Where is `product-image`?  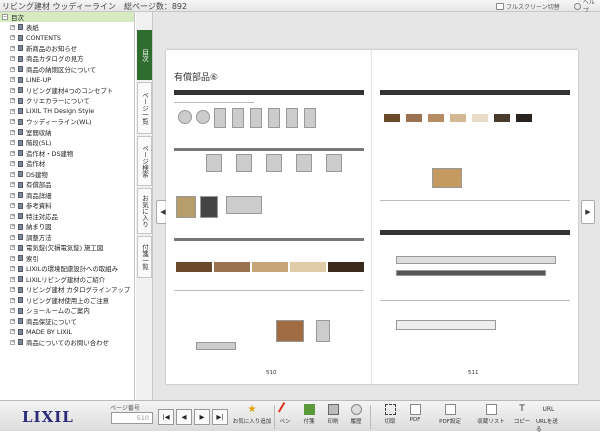
product-image is located at coordinates (203, 117).